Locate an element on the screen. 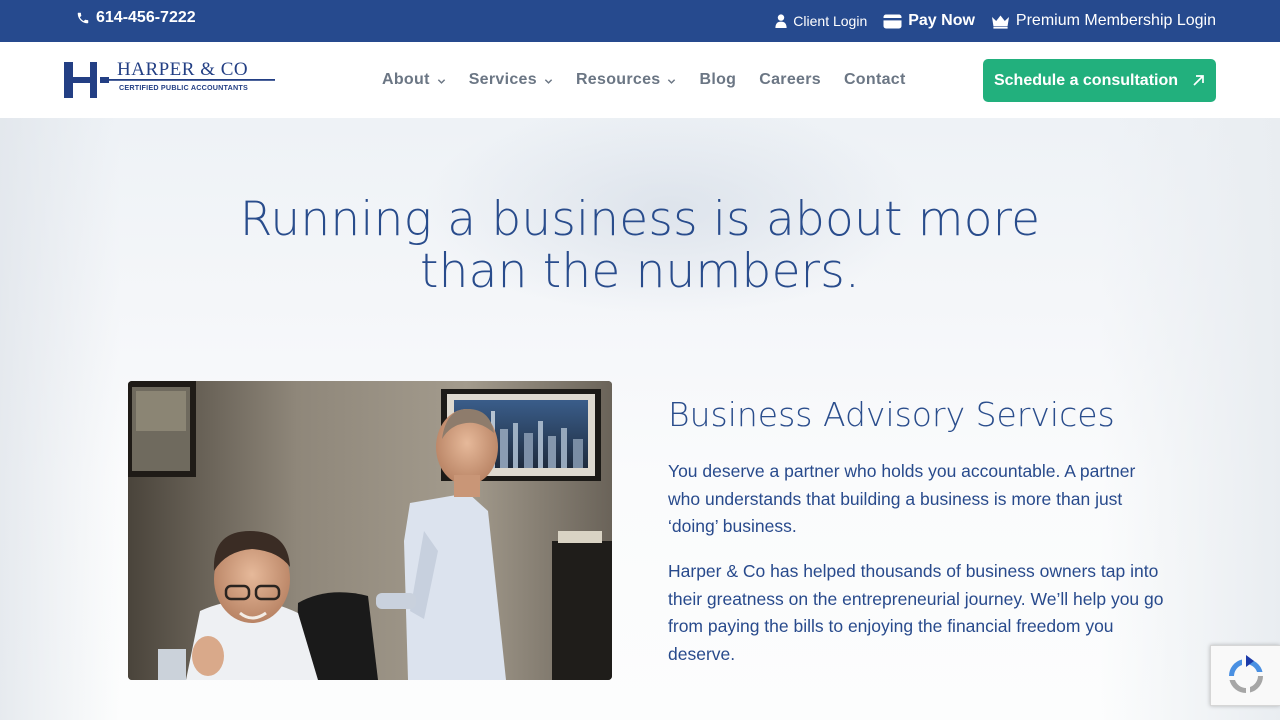 The height and width of the screenshot is (720, 1280). nav-about-label: About is located at coordinates (406, 79).